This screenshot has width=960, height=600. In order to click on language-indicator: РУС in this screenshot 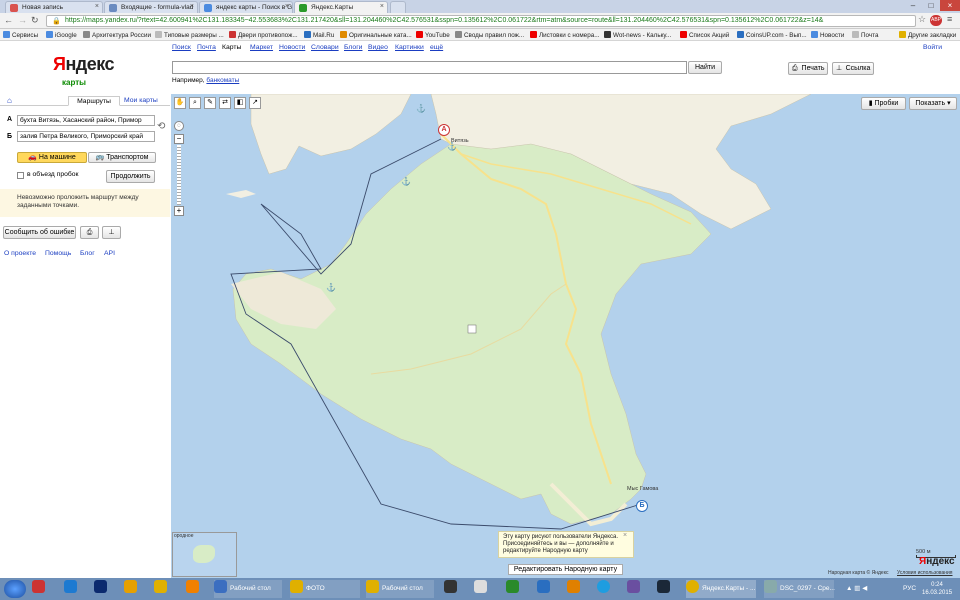, I will do `click(909, 589)`.